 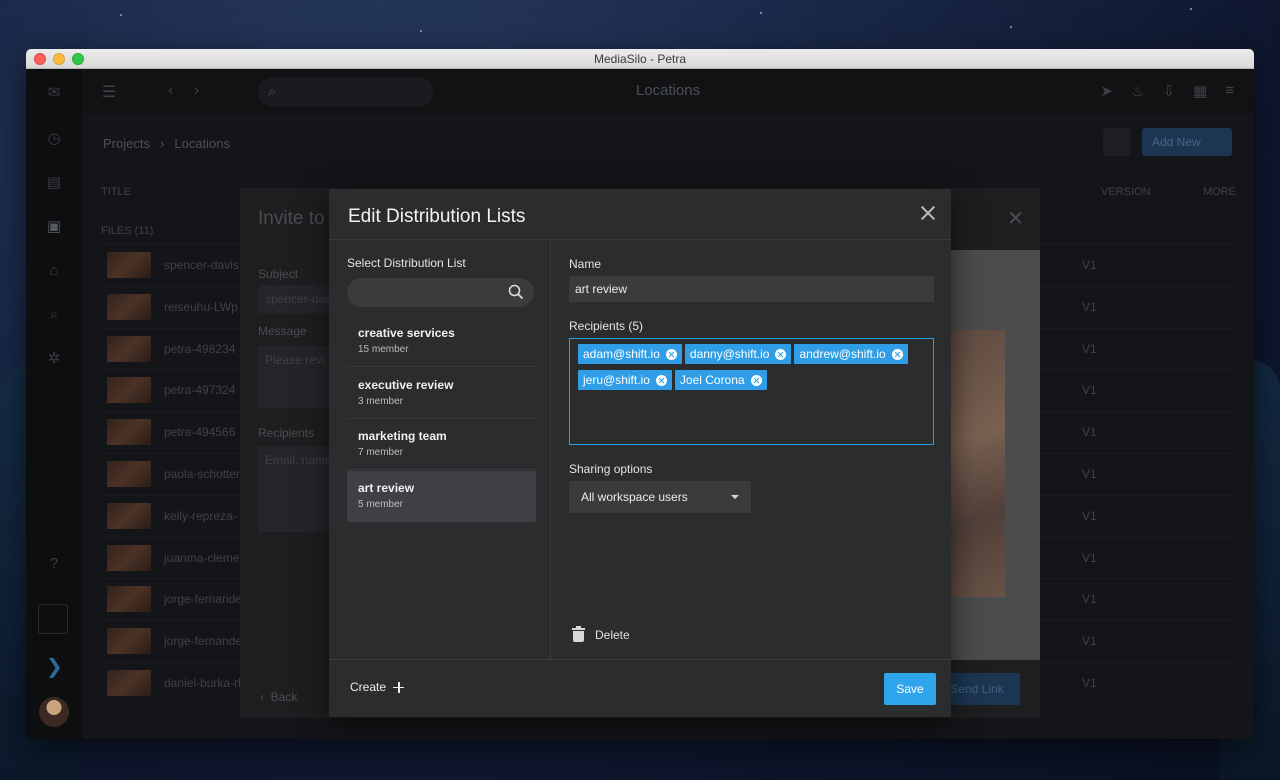 What do you see at coordinates (634, 497) in the screenshot?
I see `sharing-options-value: All workspace users` at bounding box center [634, 497].